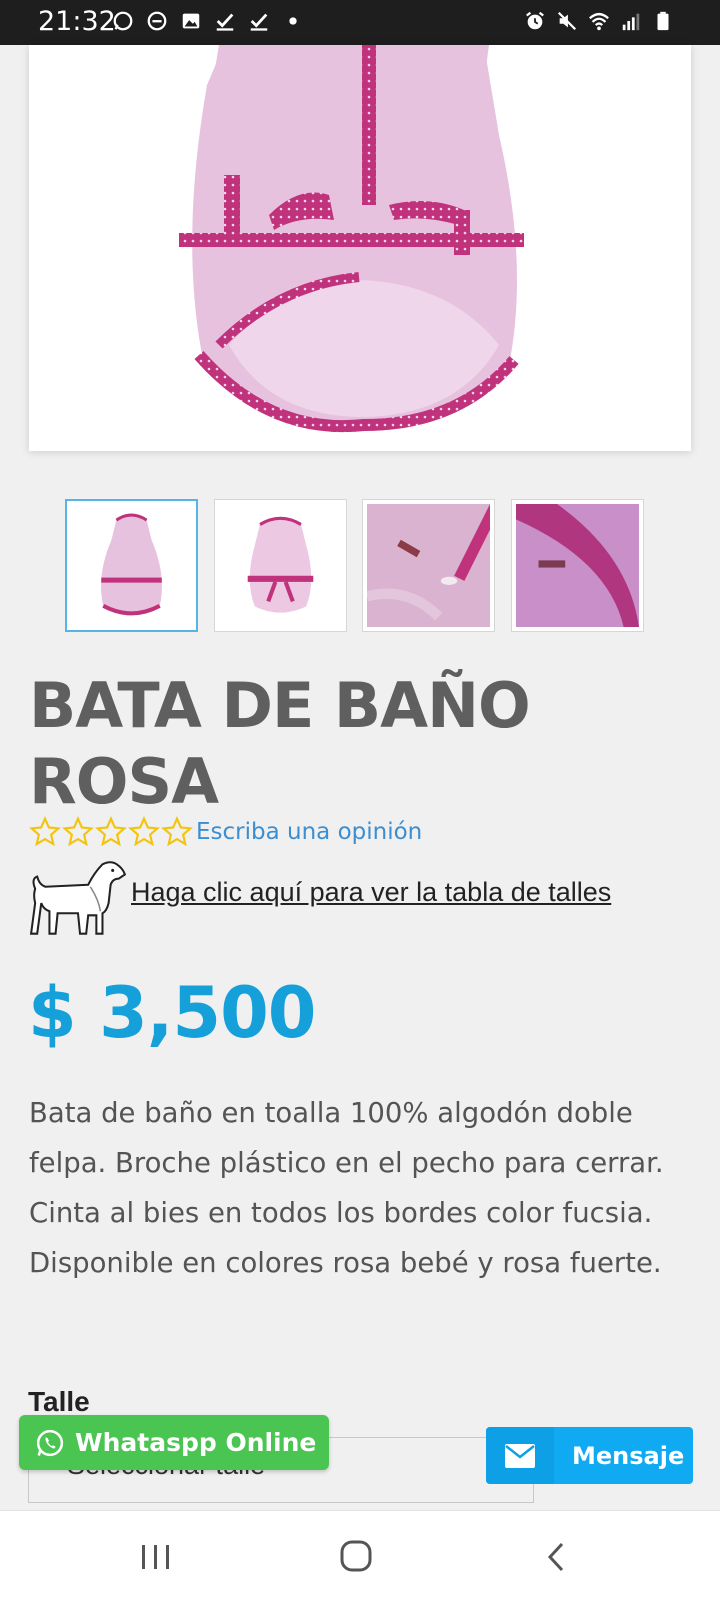 The height and width of the screenshot is (1600, 720). I want to click on signal-icon, so click(631, 22).